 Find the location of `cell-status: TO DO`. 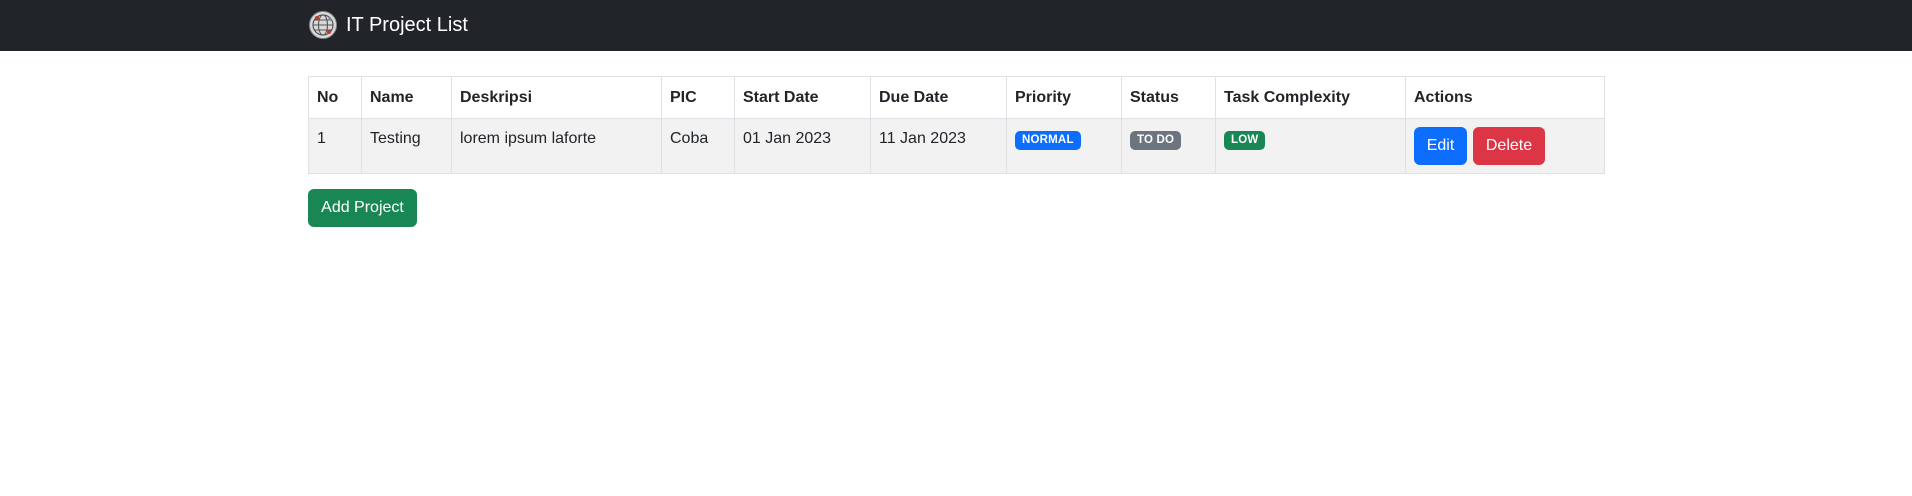

cell-status: TO DO is located at coordinates (1168, 146).